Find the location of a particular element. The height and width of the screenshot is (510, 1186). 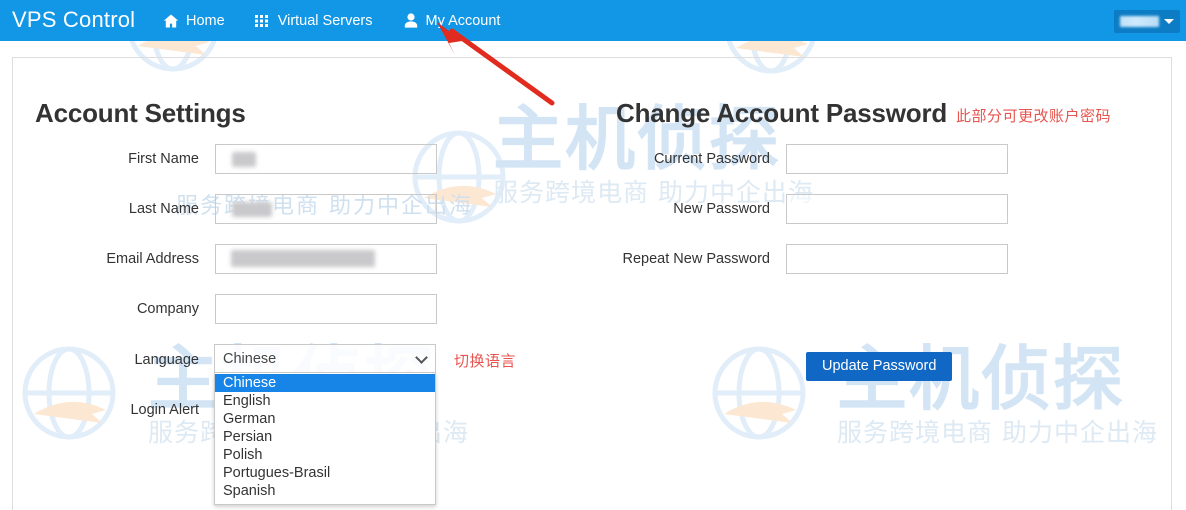

company-label: Company is located at coordinates (167, 309).